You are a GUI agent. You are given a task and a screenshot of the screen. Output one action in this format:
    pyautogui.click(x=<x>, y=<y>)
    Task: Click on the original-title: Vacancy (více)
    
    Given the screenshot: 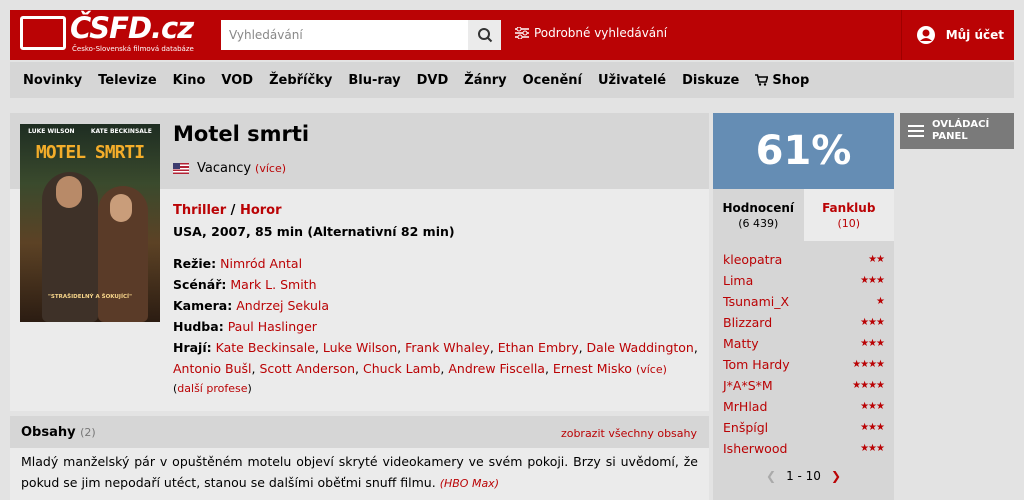 What is the action you would take?
    pyautogui.click(x=229, y=168)
    